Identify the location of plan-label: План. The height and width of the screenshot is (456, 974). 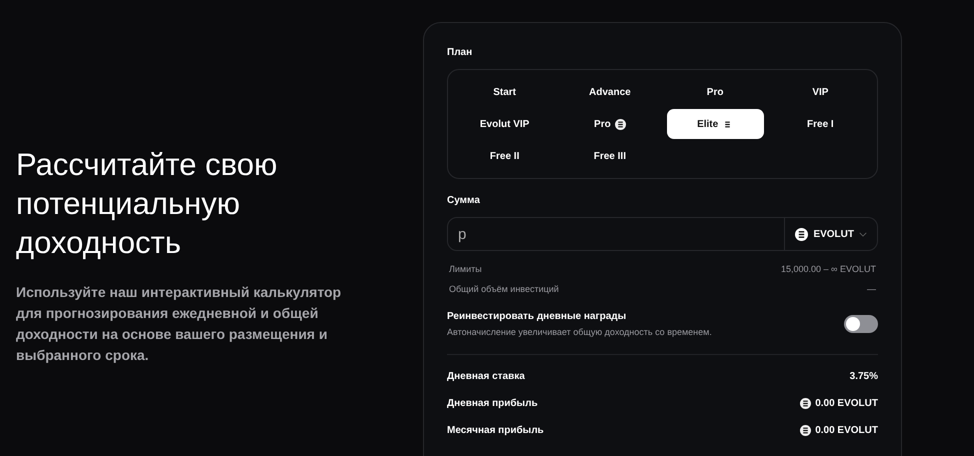
(460, 52).